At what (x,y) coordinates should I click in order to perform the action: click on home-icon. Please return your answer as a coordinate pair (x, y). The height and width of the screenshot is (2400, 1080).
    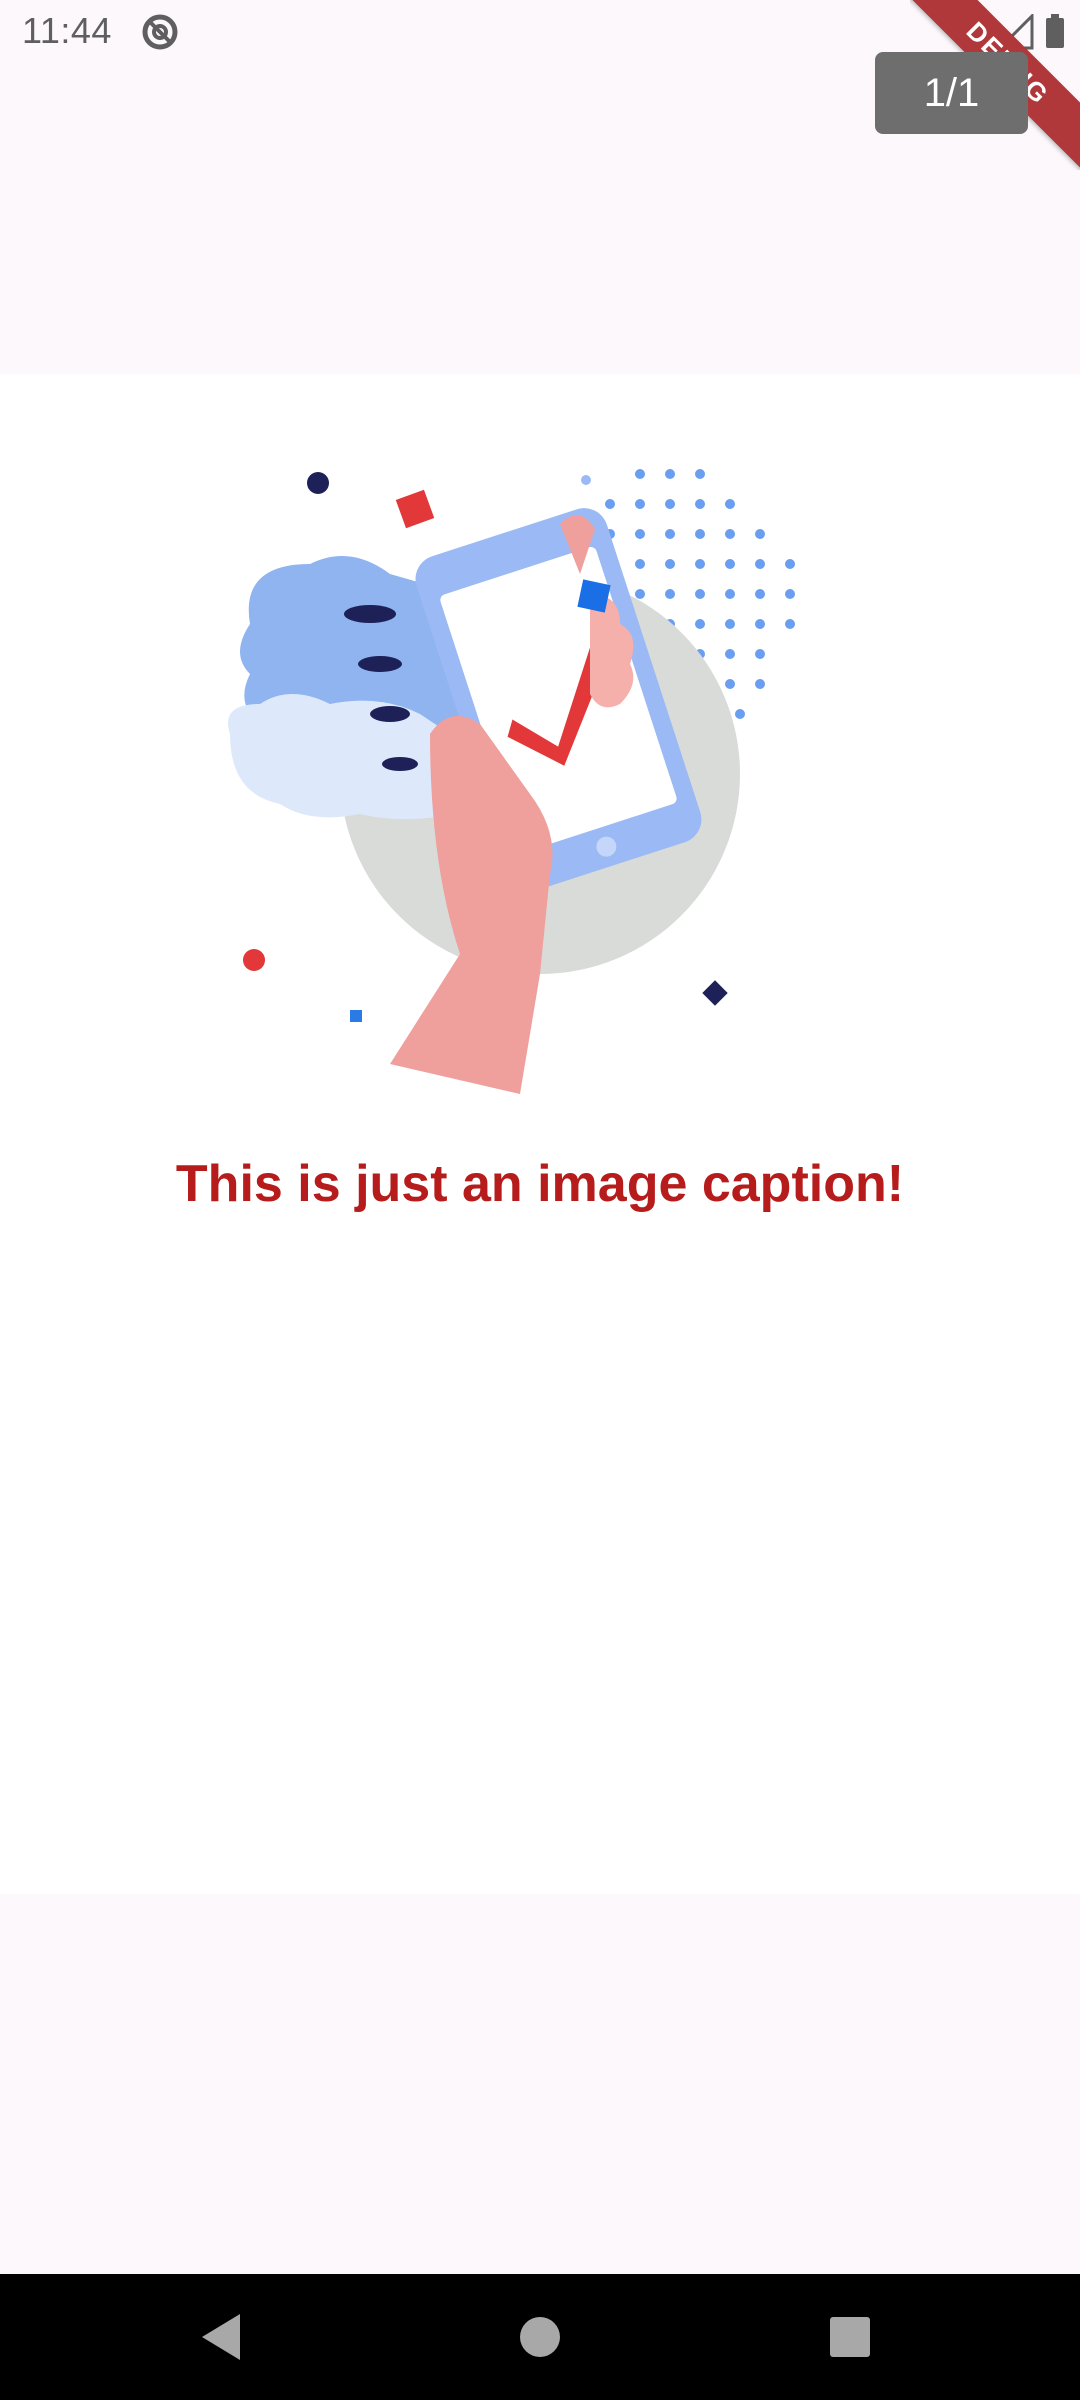
    Looking at the image, I should click on (540, 2337).